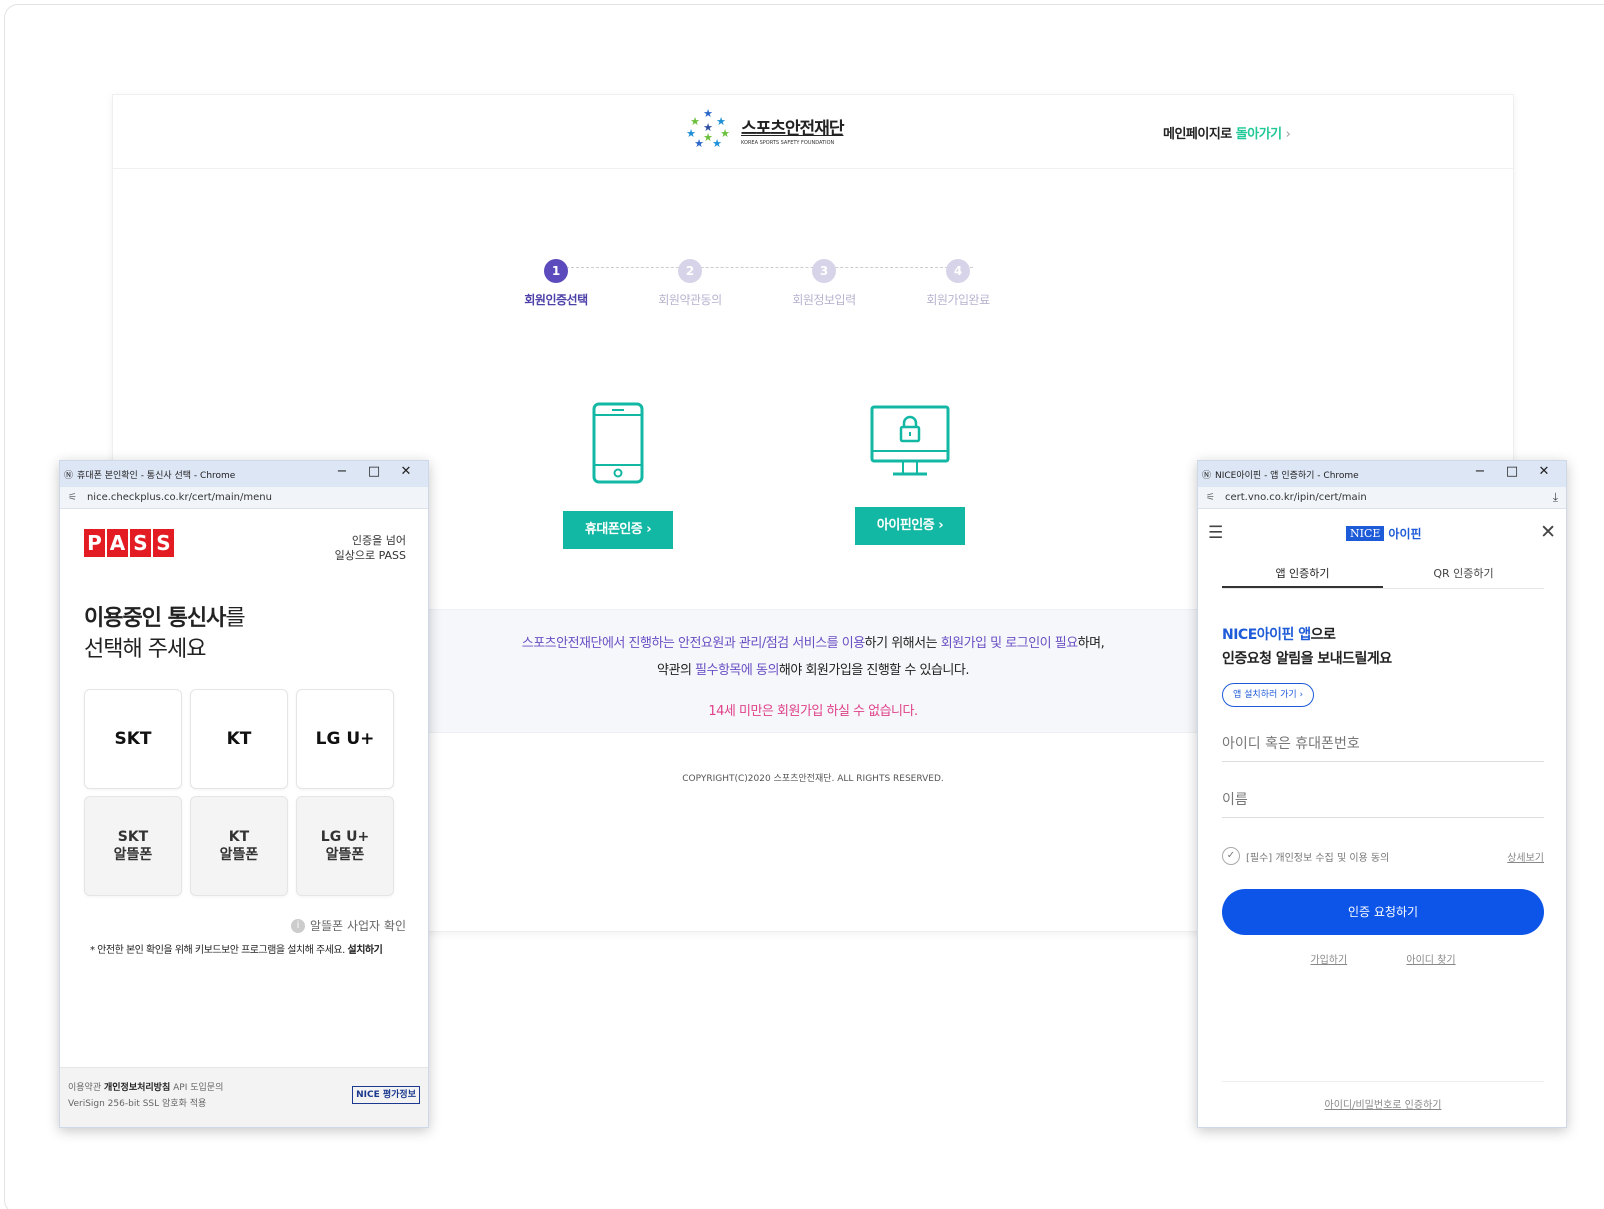 This screenshot has height=1209, width=1604. I want to click on carrier-skt-button: SKT, so click(133, 739).